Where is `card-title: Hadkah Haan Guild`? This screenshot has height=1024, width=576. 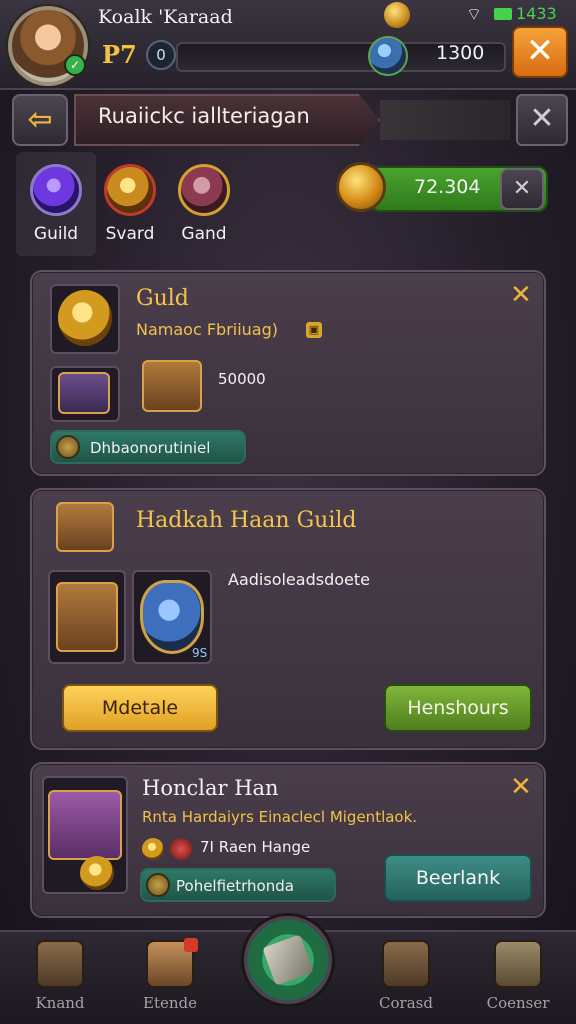 card-title: Hadkah Haan Guild is located at coordinates (246, 520).